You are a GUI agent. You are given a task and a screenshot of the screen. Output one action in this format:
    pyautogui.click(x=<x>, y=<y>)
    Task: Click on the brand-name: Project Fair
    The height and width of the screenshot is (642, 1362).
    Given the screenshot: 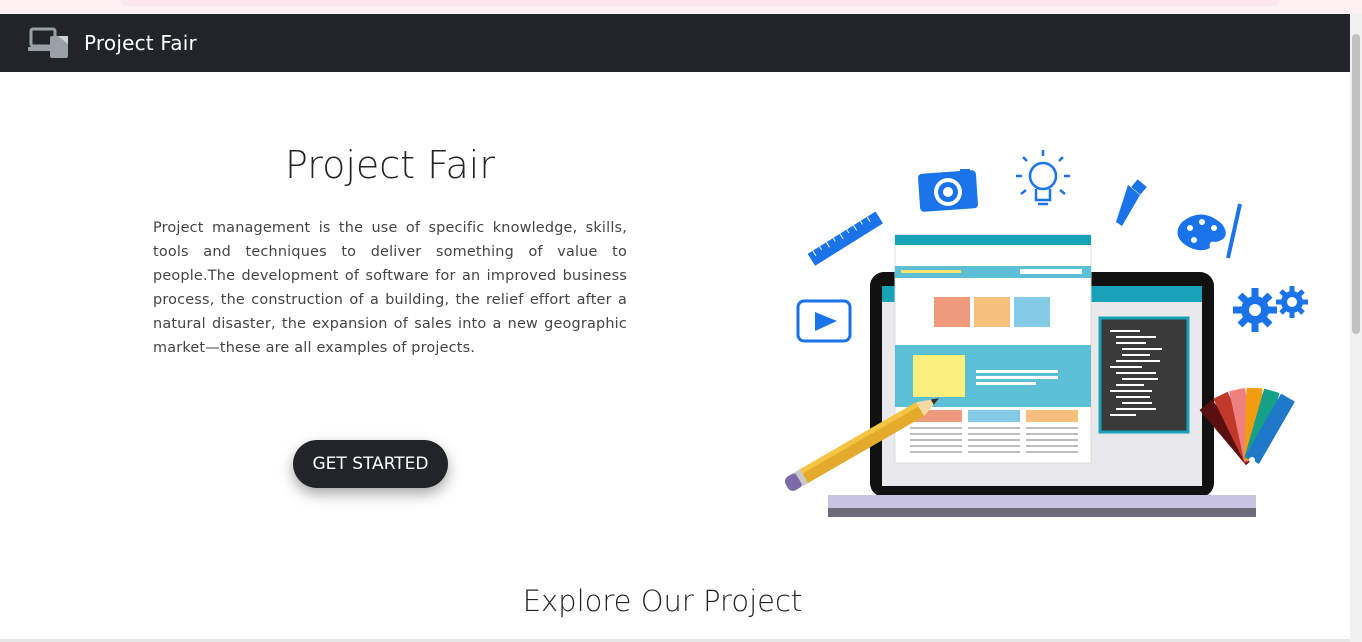 What is the action you would take?
    pyautogui.click(x=140, y=43)
    